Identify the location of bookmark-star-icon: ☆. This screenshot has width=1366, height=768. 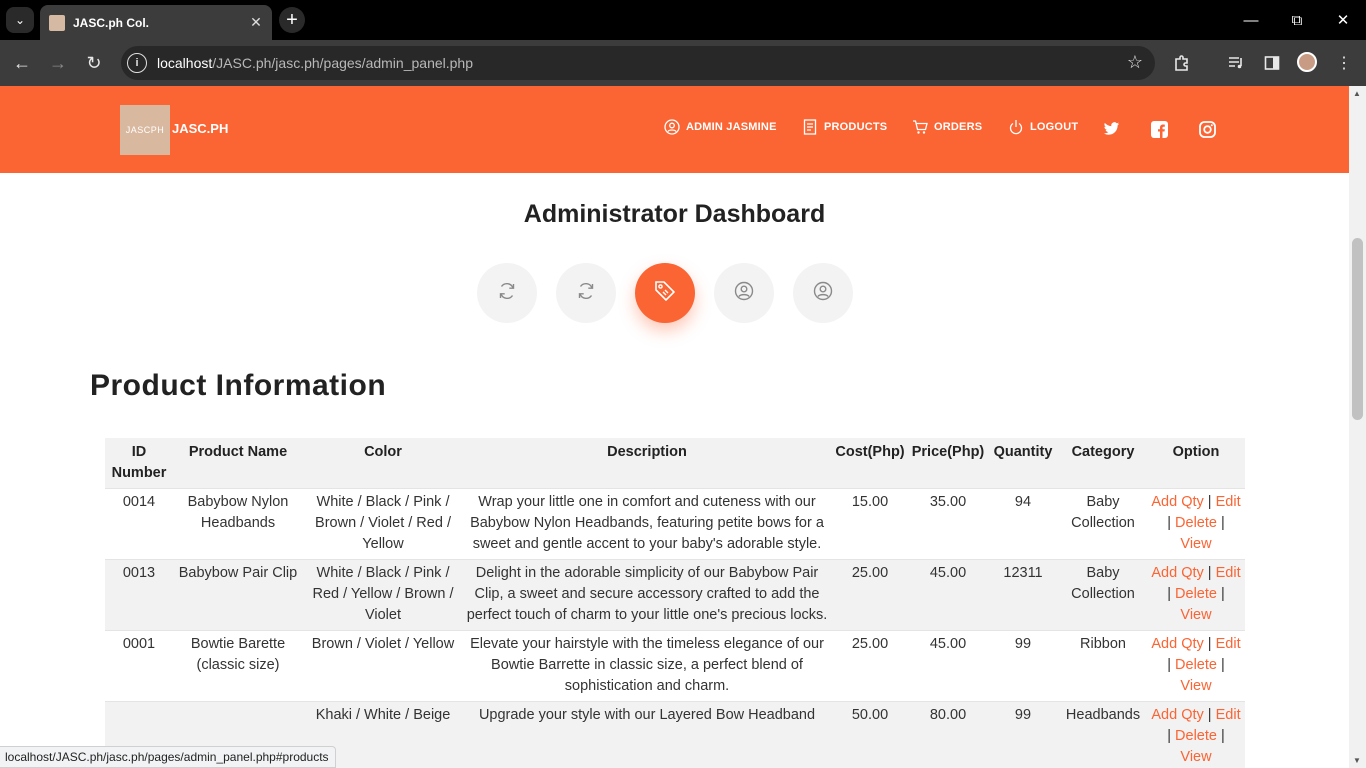
(1135, 62).